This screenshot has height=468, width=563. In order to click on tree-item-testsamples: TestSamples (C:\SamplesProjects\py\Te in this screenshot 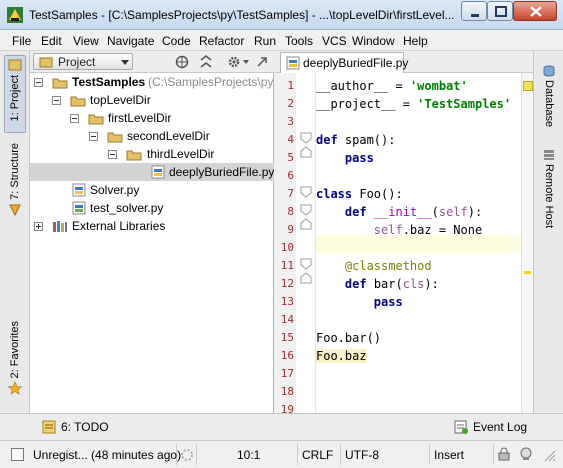, I will do `click(159, 82)`.